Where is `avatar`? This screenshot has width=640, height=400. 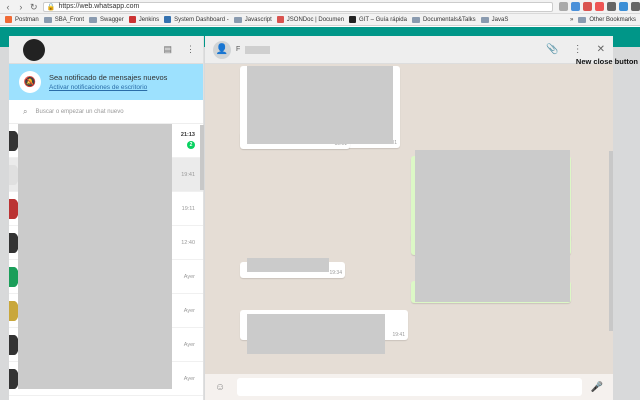
avatar is located at coordinates (34, 49).